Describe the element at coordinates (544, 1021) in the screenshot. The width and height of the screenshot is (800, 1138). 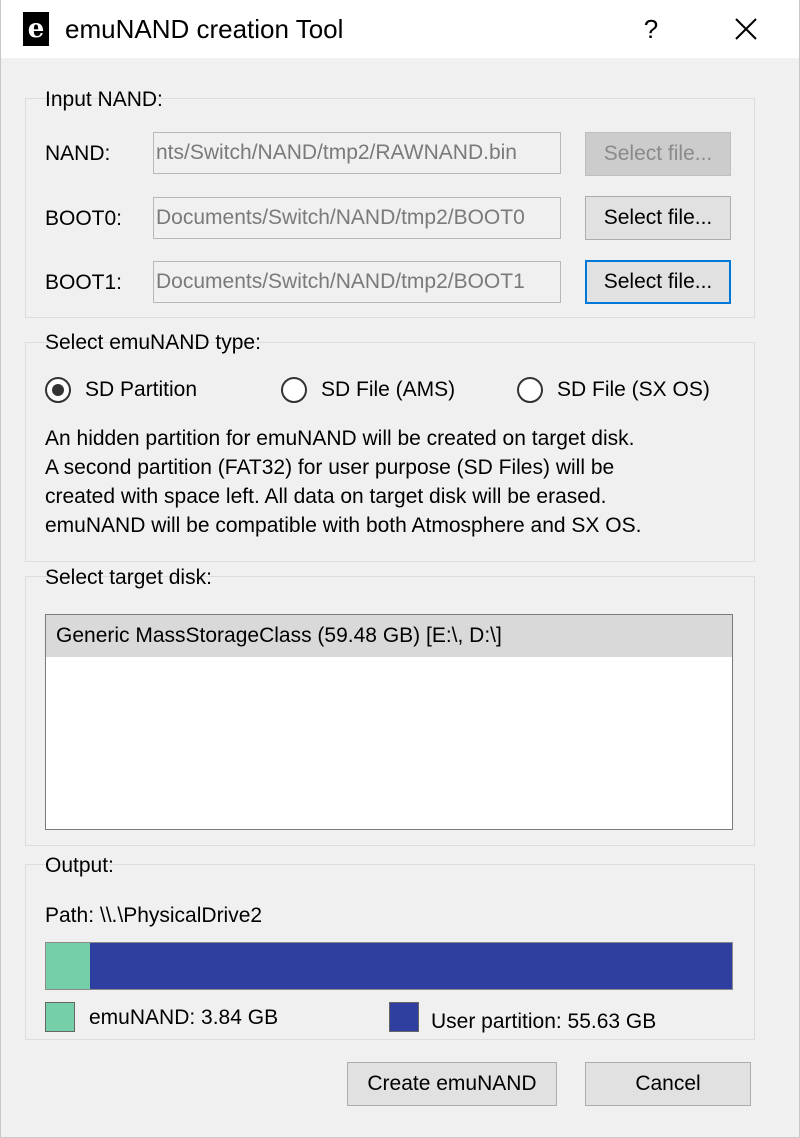
I see `user-partition-size-label: User partition: 55.63 GB` at that location.